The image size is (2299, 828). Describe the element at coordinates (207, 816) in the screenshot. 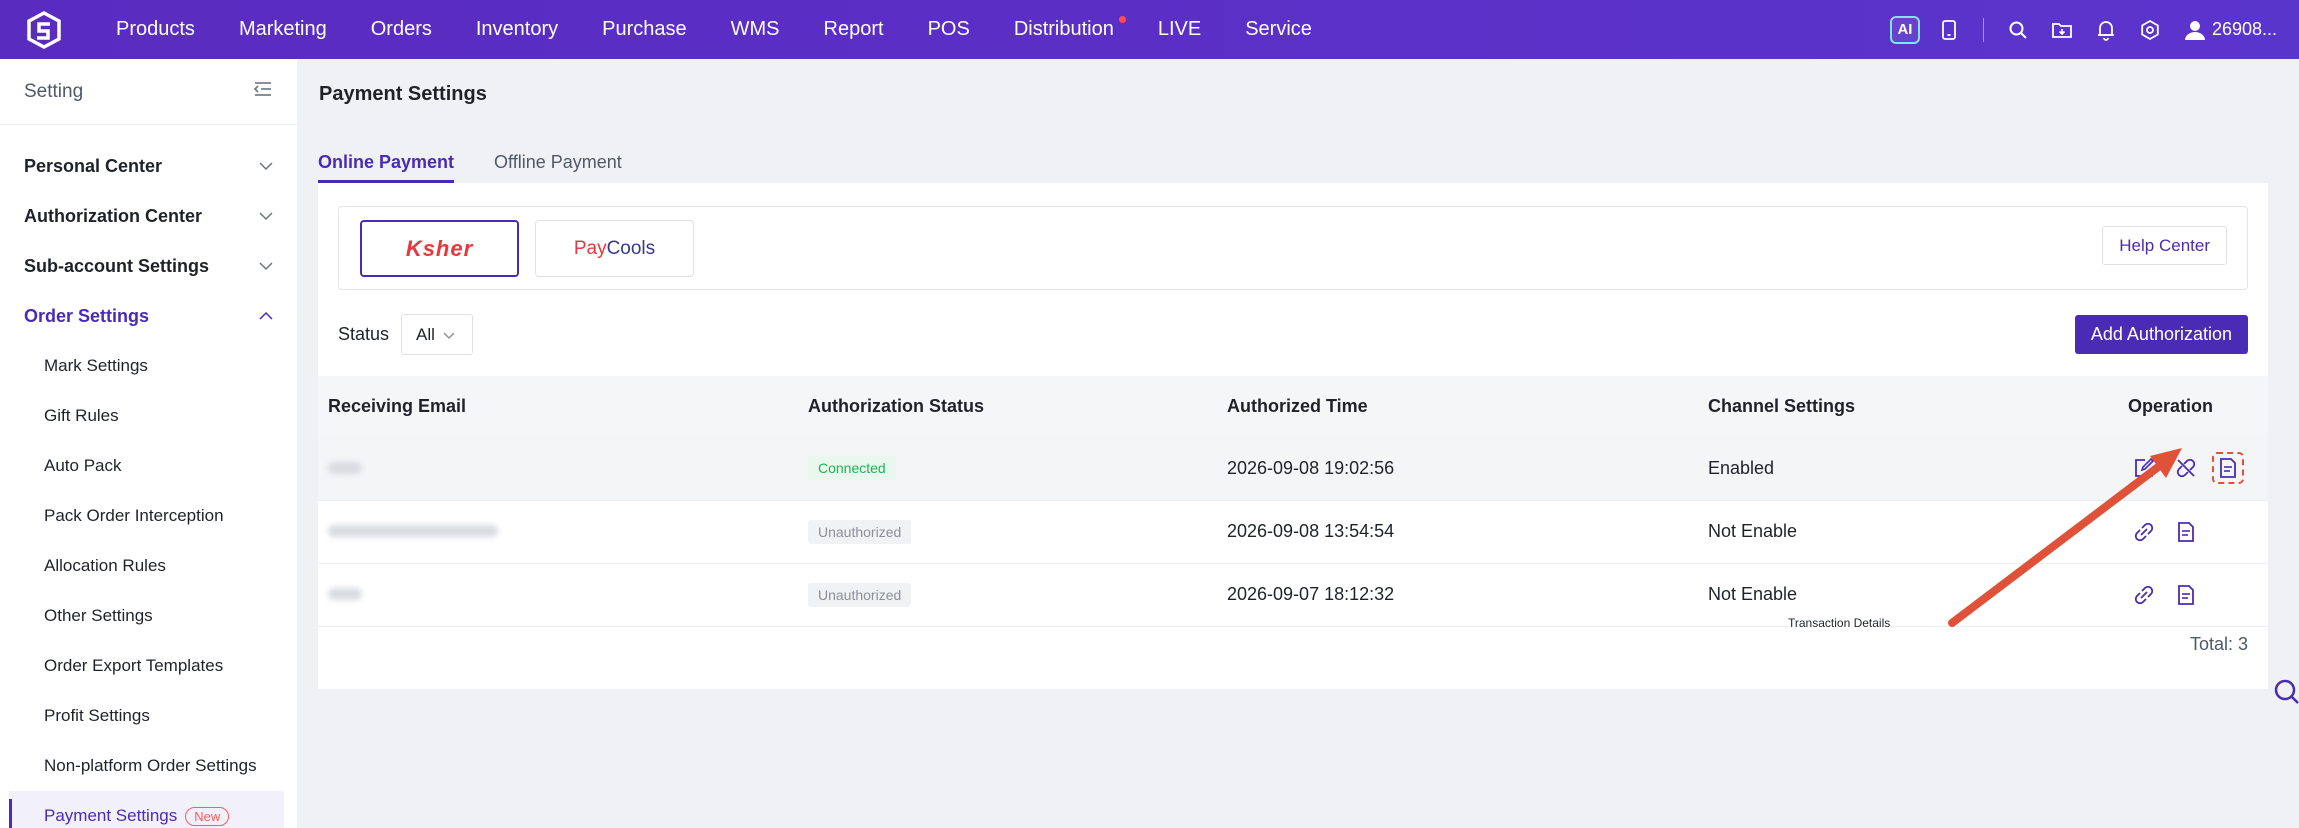

I see `new-badge: New` at that location.